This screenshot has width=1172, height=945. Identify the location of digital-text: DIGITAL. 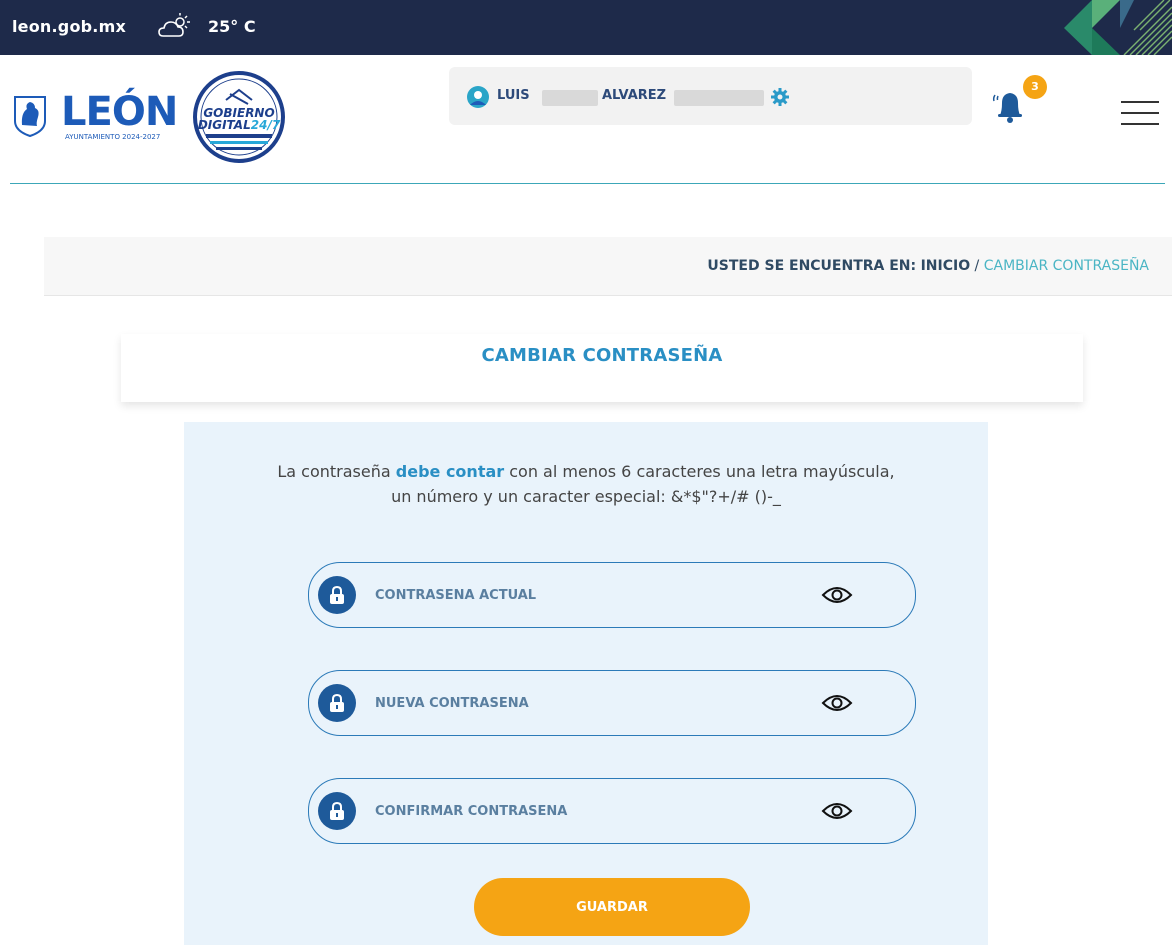
(224, 125).